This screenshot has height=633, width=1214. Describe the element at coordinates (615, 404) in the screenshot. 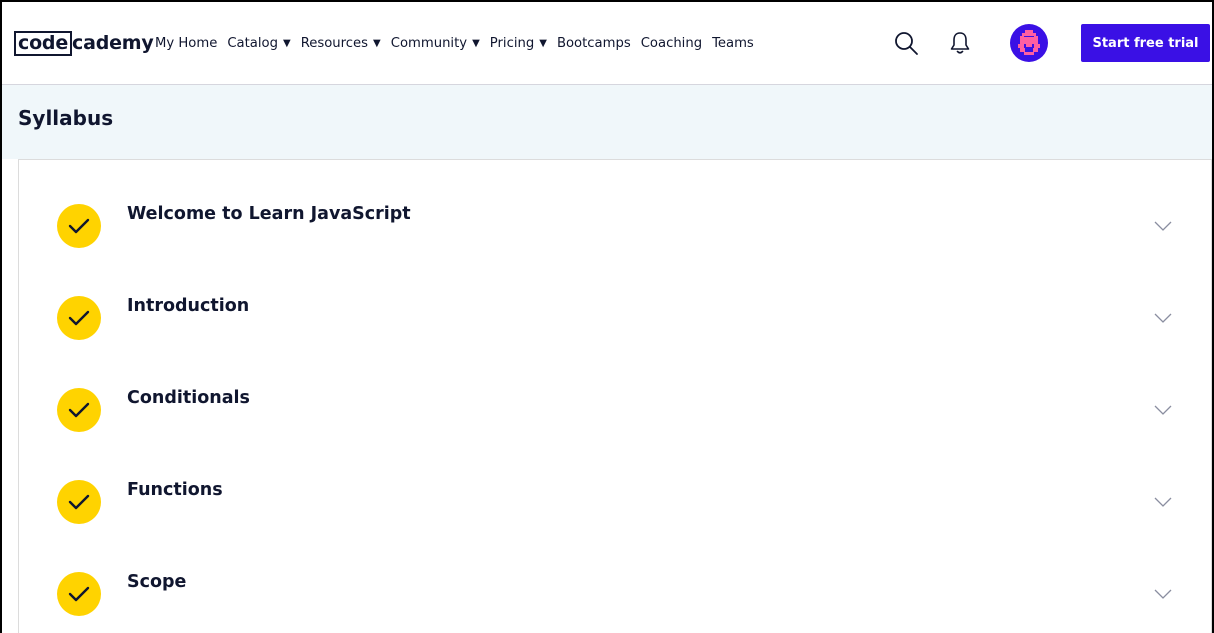

I see `module-row-conditionals: Conditionals` at that location.